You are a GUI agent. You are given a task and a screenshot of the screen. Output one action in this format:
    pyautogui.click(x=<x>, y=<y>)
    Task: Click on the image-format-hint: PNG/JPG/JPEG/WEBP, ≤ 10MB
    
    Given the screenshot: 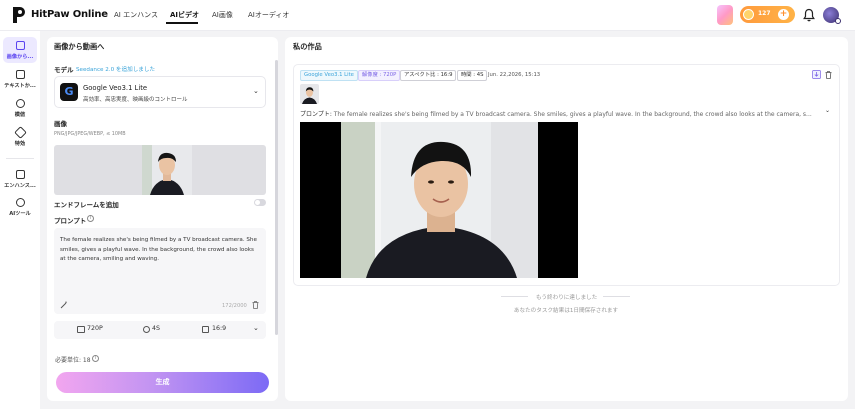 What is the action you would take?
    pyautogui.click(x=90, y=134)
    